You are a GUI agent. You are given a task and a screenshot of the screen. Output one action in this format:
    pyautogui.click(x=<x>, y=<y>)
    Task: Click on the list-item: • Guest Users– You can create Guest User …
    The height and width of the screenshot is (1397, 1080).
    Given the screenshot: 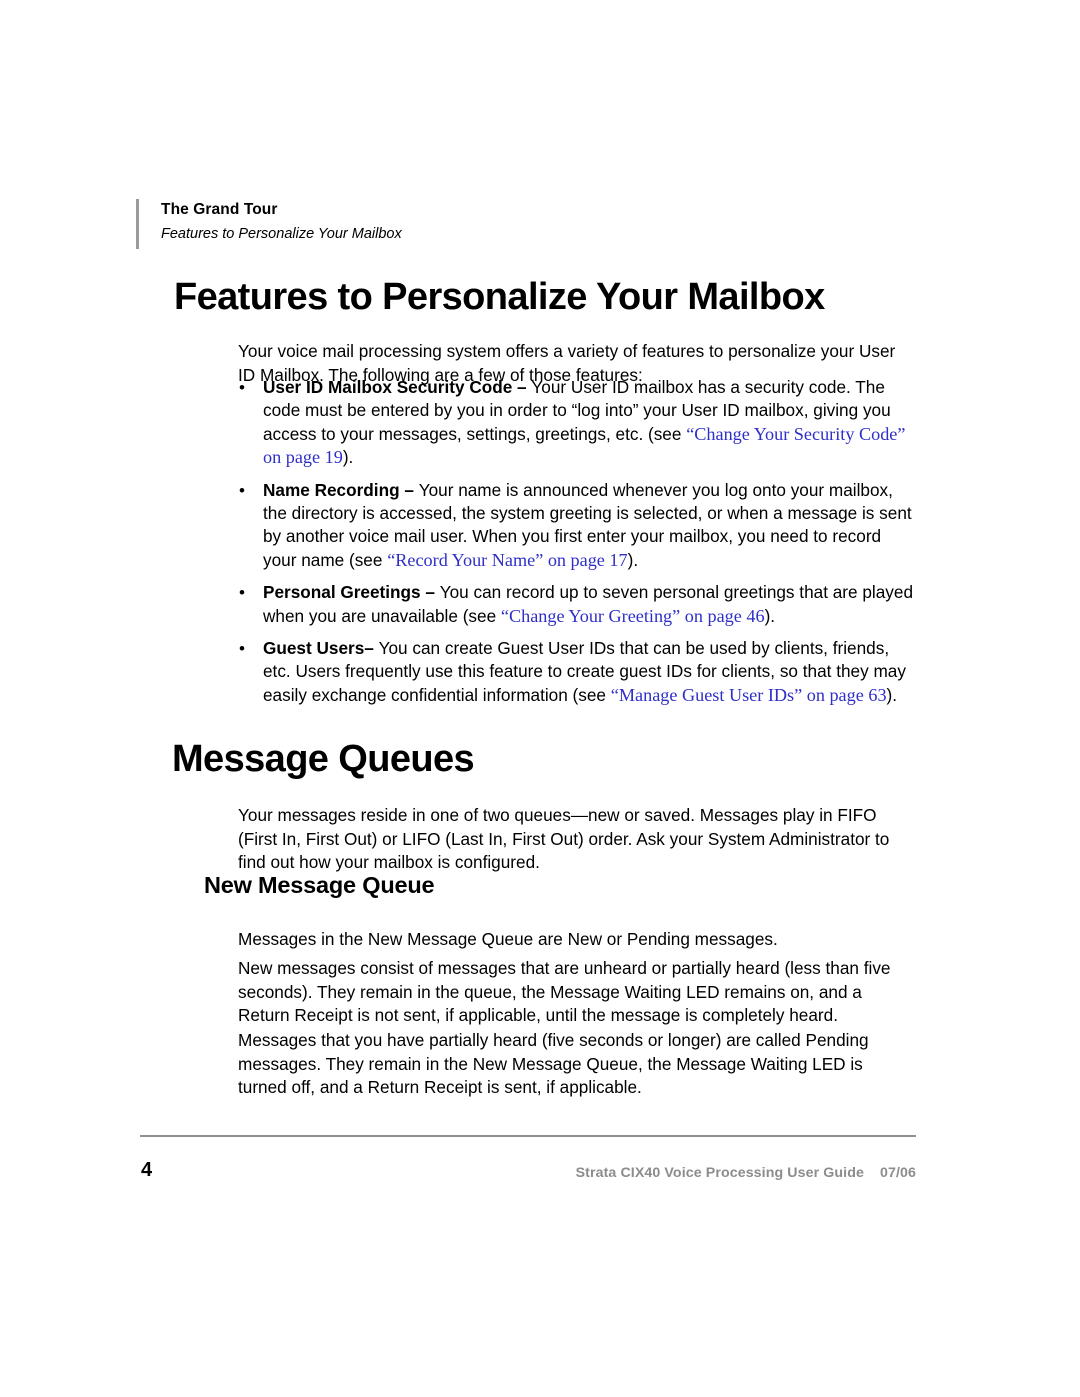 What is the action you would take?
    pyautogui.click(x=577, y=672)
    